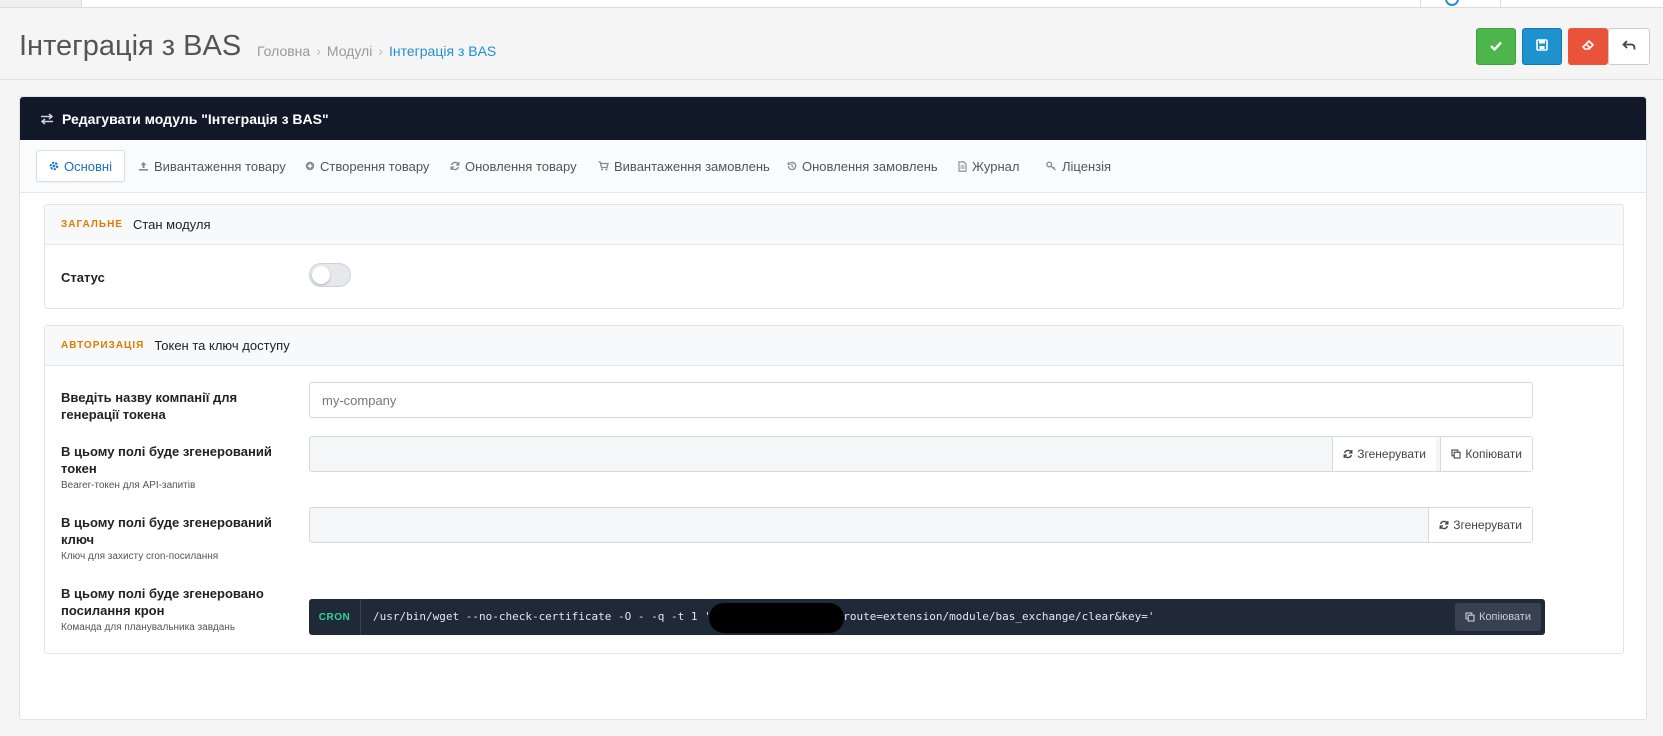  I want to click on exchange-arrows-icon, so click(47, 118).